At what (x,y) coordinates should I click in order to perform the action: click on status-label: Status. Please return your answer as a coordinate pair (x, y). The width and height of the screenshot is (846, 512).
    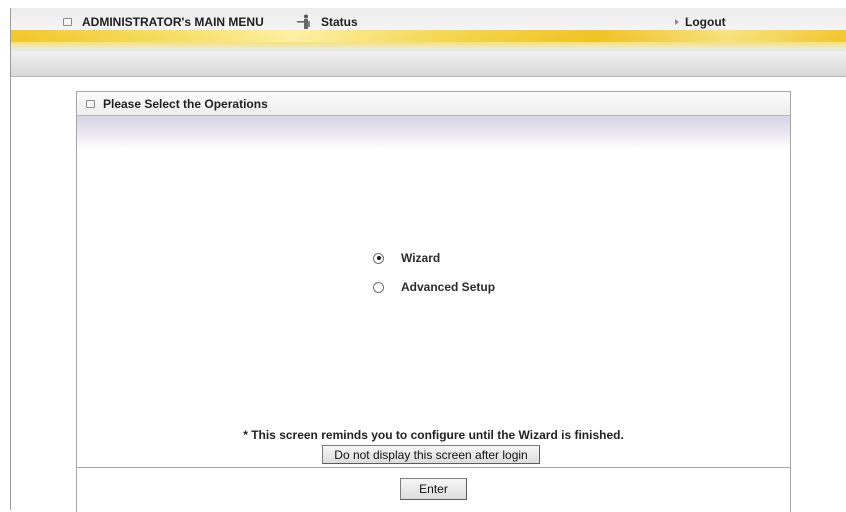
    Looking at the image, I should click on (339, 22).